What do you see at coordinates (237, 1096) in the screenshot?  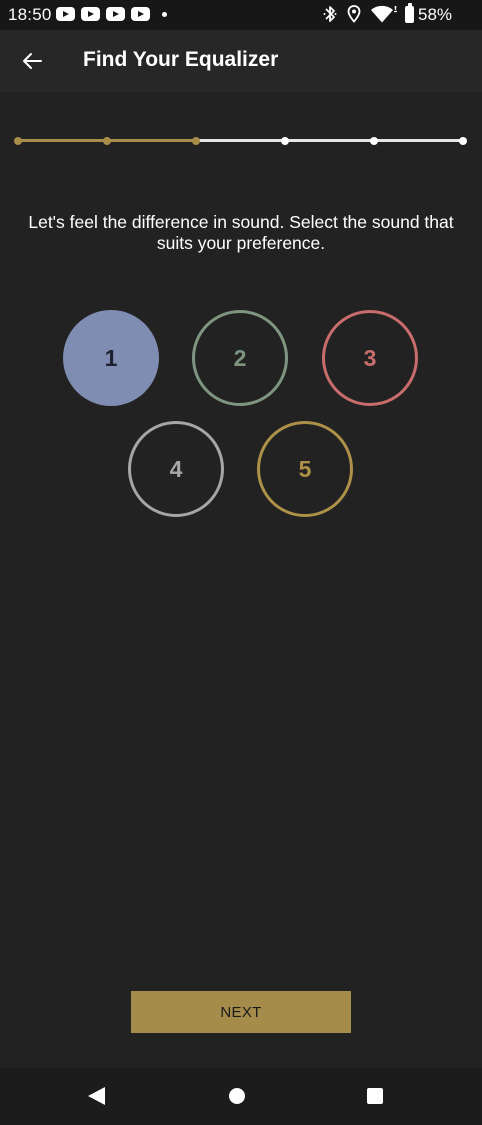 I see `home-circle-icon` at bounding box center [237, 1096].